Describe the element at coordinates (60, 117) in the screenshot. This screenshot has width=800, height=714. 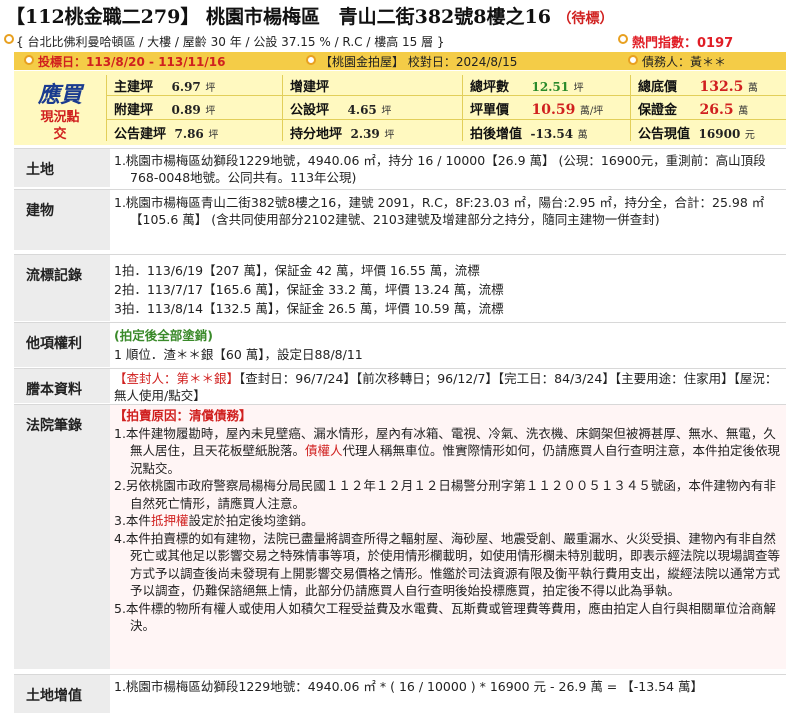
I see `delivery-type-line1: 現況點` at that location.